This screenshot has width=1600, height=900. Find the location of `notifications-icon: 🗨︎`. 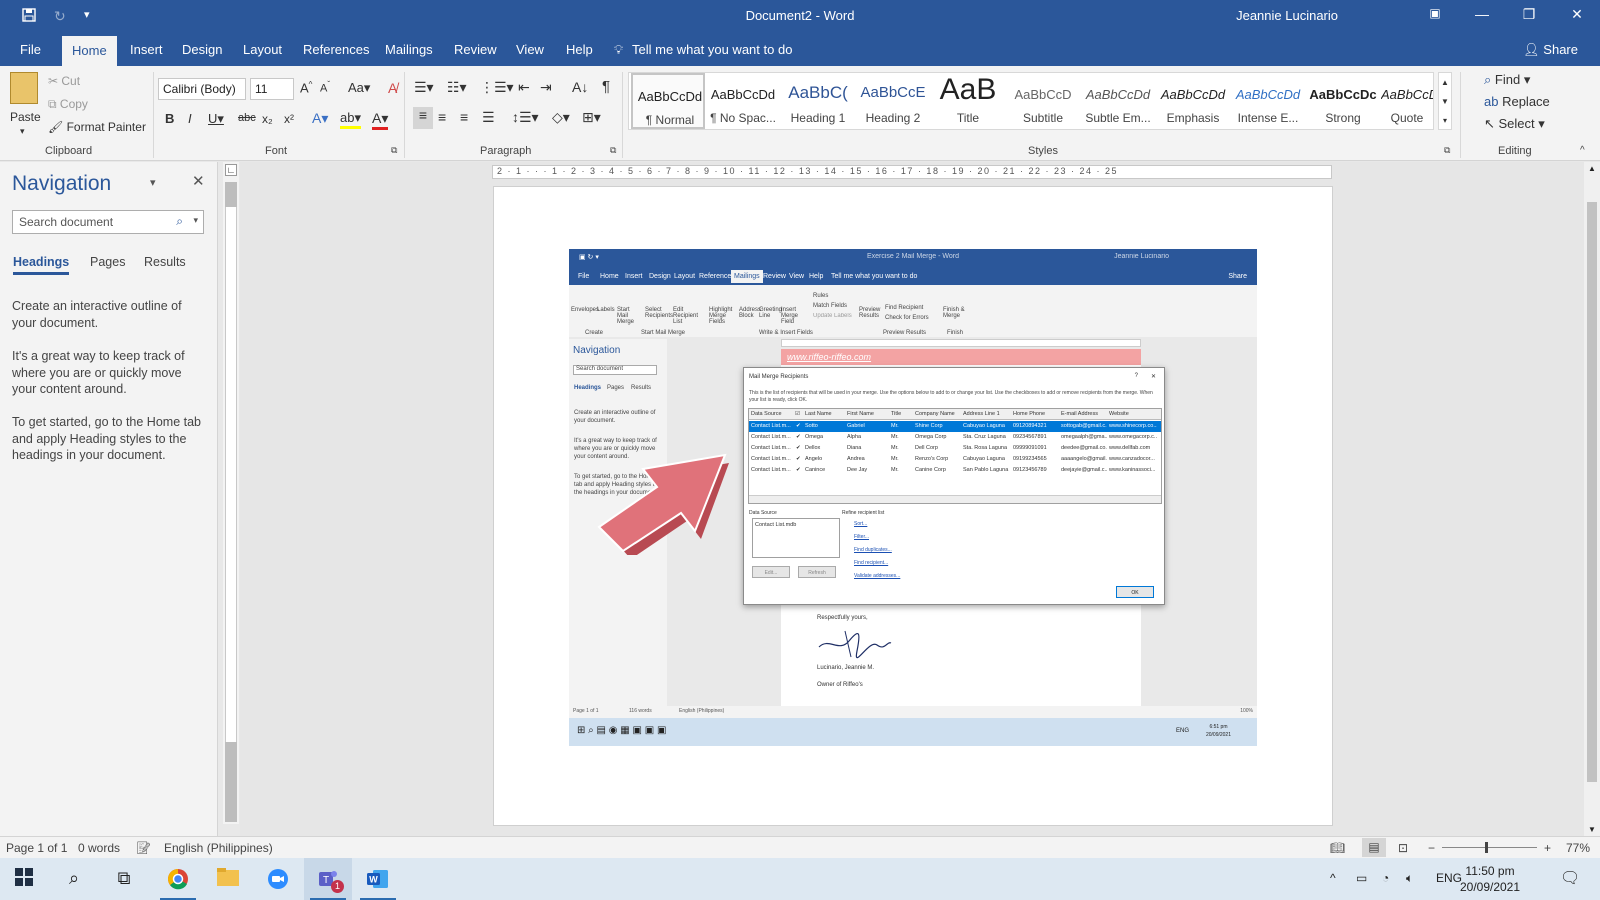

notifications-icon: 🗨︎ is located at coordinates (1570, 878).